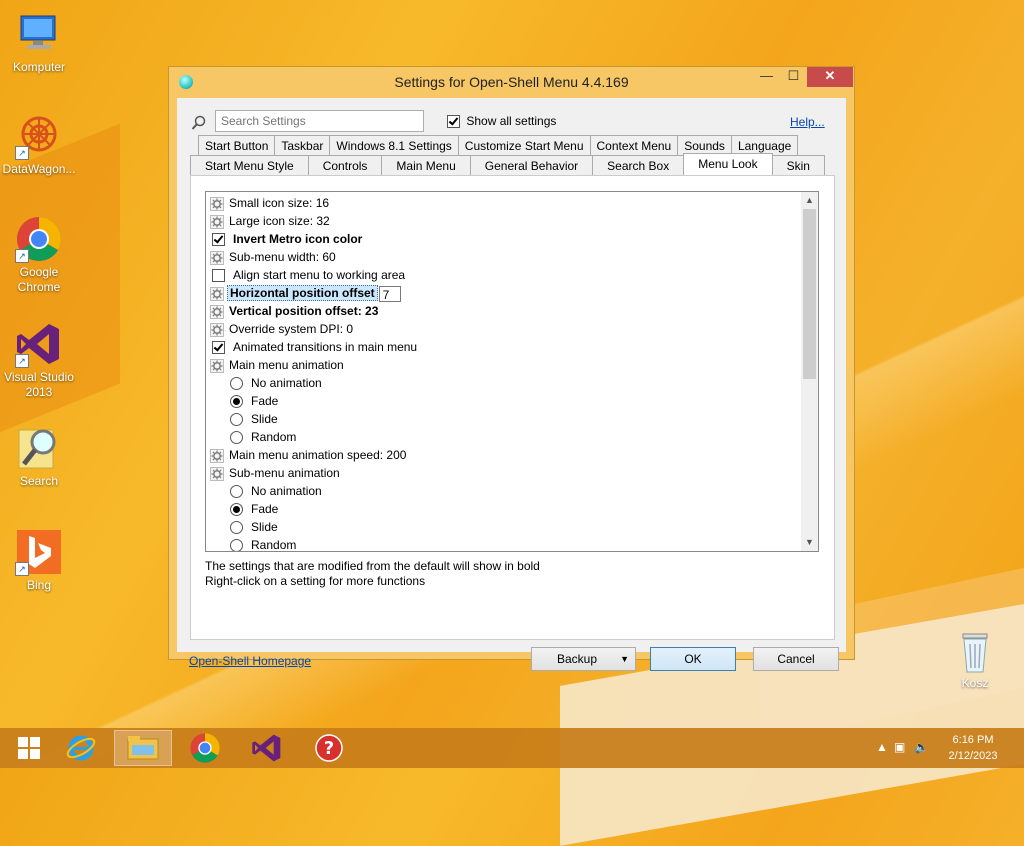  I want to click on setting-row: Animated transitions in main menu, so click(313, 347).